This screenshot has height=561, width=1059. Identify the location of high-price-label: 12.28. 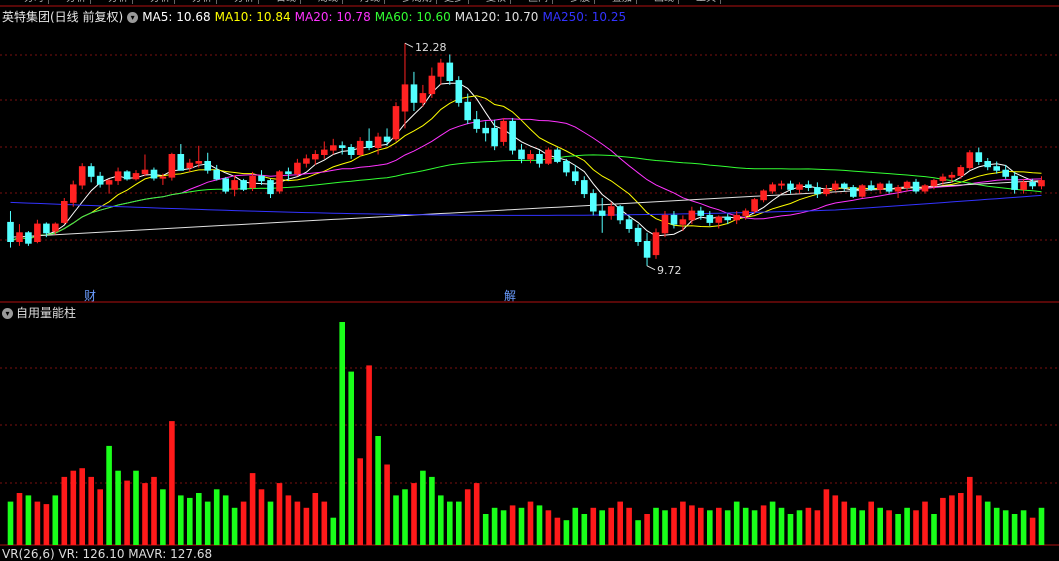
(431, 47).